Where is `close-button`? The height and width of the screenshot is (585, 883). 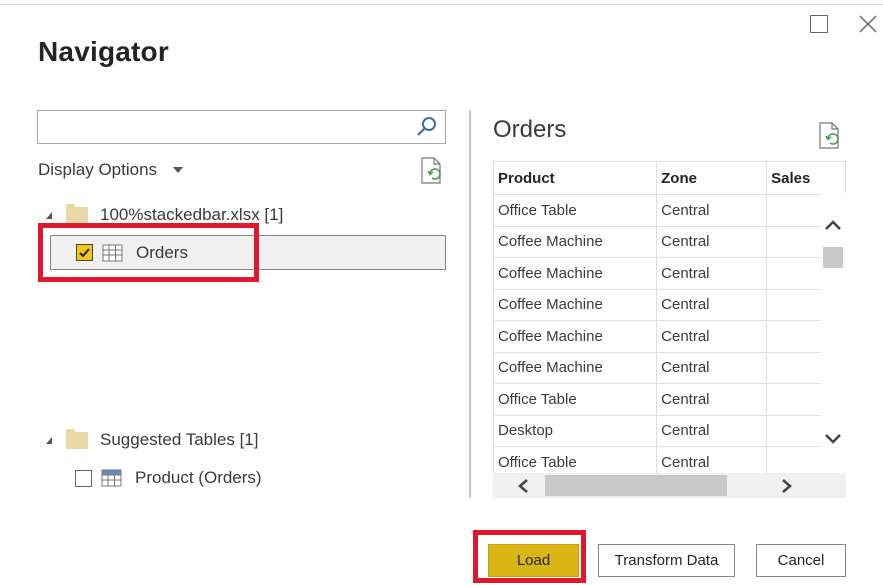
close-button is located at coordinates (868, 24).